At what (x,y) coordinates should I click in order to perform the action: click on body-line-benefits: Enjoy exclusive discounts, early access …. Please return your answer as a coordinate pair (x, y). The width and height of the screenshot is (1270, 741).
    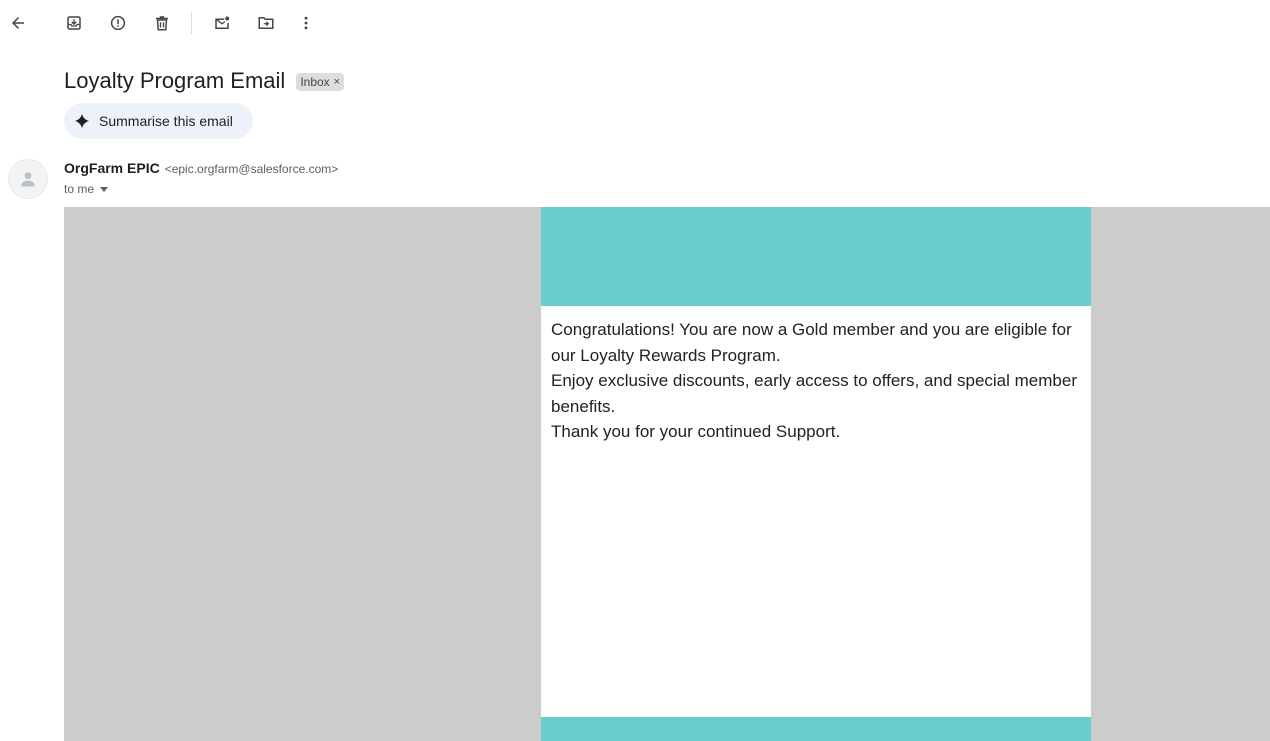
    Looking at the image, I should click on (814, 393).